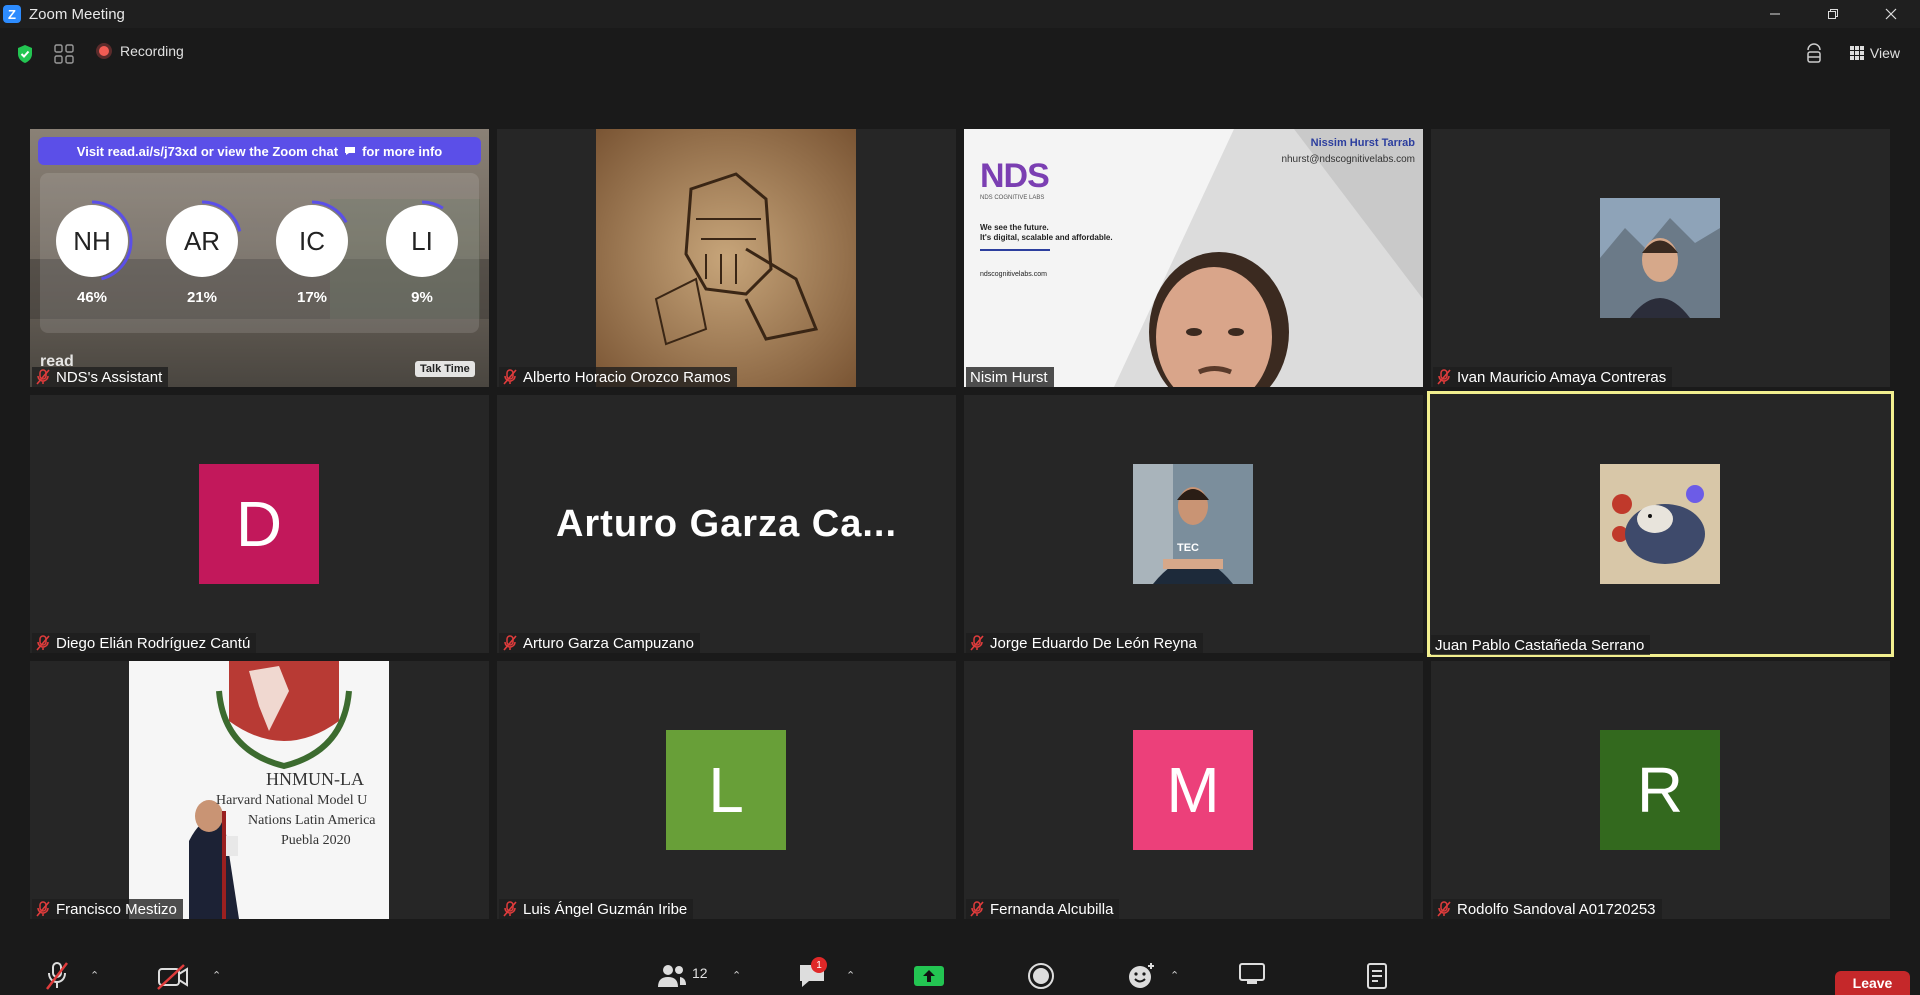 The height and width of the screenshot is (995, 1920). I want to click on nds-logo: NDS, so click(1015, 176).